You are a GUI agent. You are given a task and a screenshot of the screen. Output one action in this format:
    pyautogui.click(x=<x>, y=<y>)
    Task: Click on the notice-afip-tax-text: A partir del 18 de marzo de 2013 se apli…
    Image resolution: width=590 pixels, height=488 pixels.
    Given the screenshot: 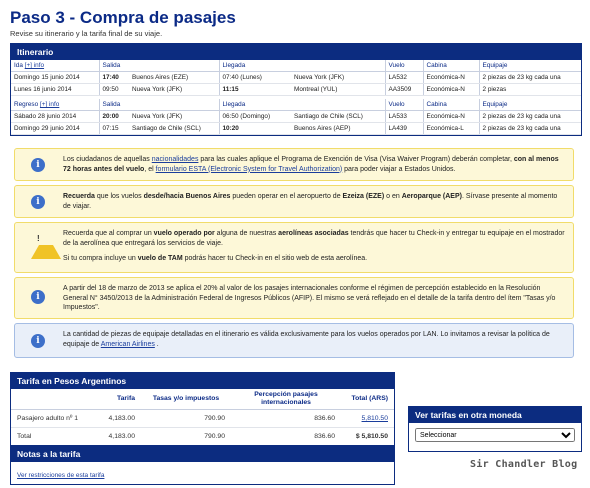 What is the action you would take?
    pyautogui.click(x=309, y=298)
    